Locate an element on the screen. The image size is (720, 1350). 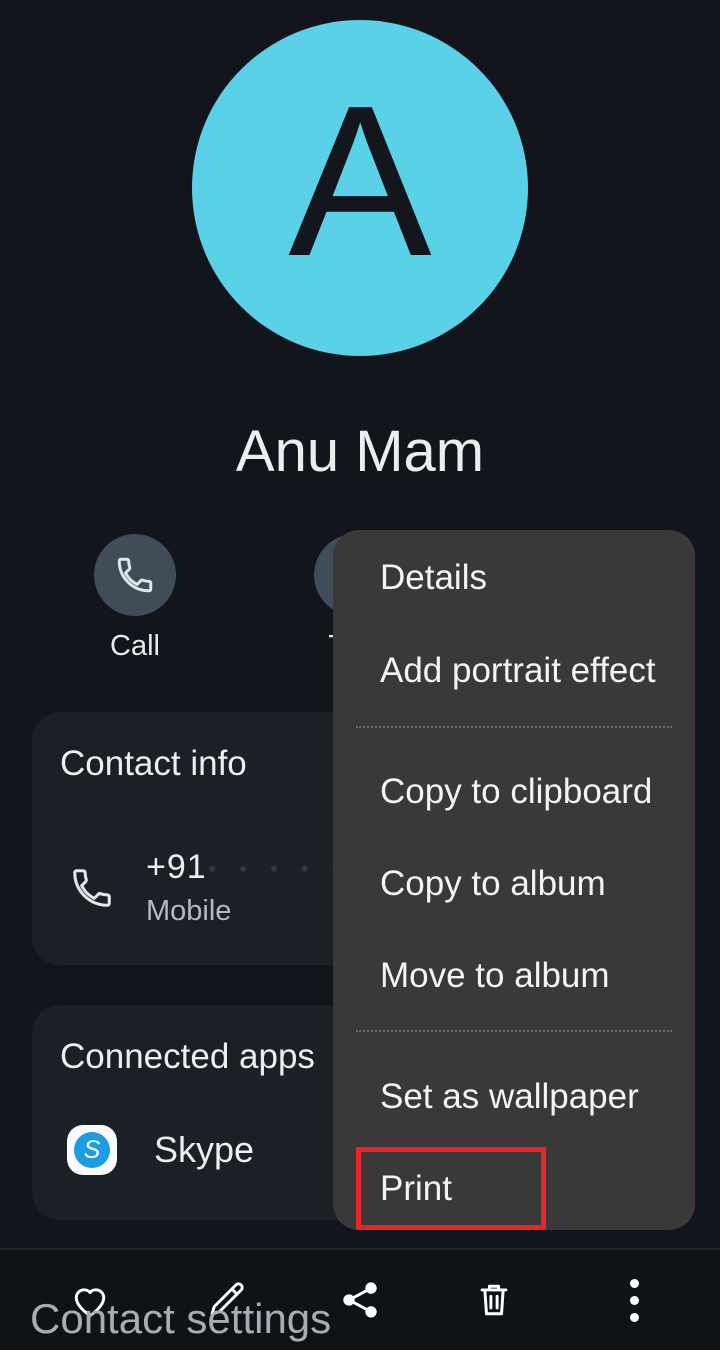
menu-item-copy-to-album: Copy to album is located at coordinates (514, 884).